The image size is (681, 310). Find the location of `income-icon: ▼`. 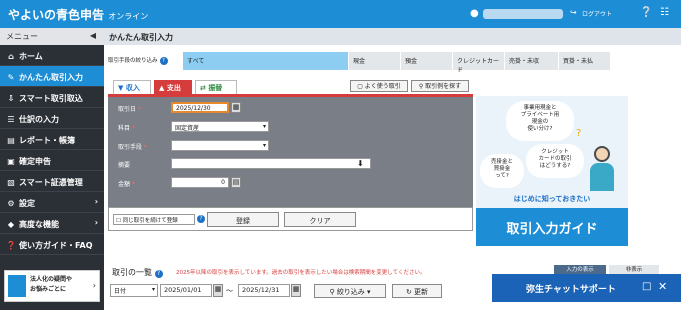

income-icon: ▼ is located at coordinates (121, 88).